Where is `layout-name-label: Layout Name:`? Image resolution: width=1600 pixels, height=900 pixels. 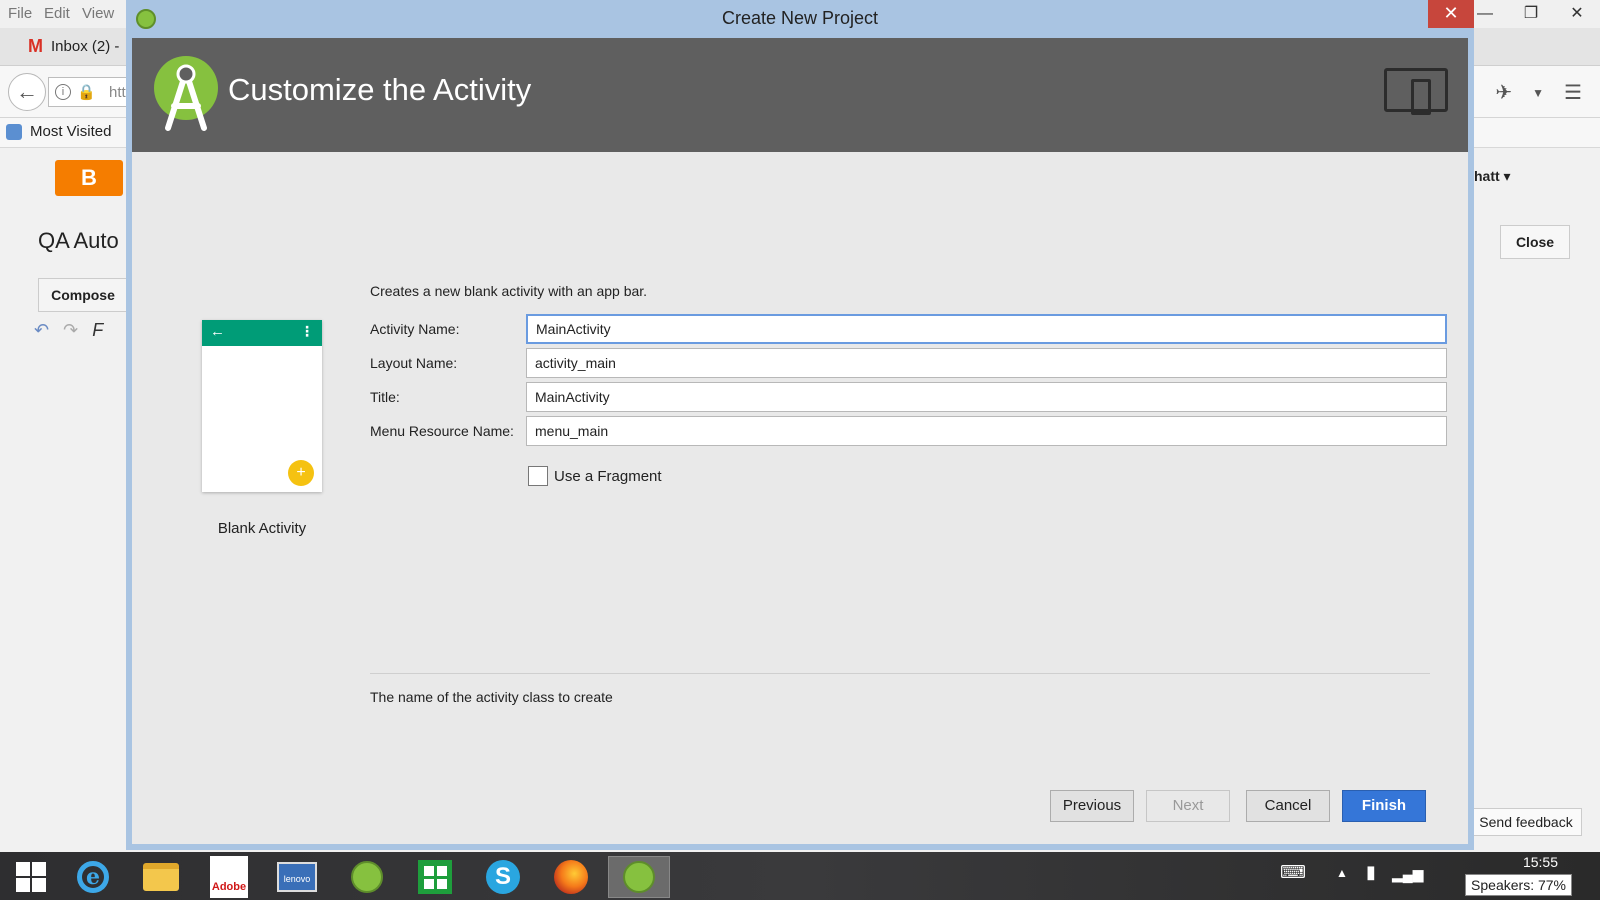 layout-name-label: Layout Name: is located at coordinates (414, 363).